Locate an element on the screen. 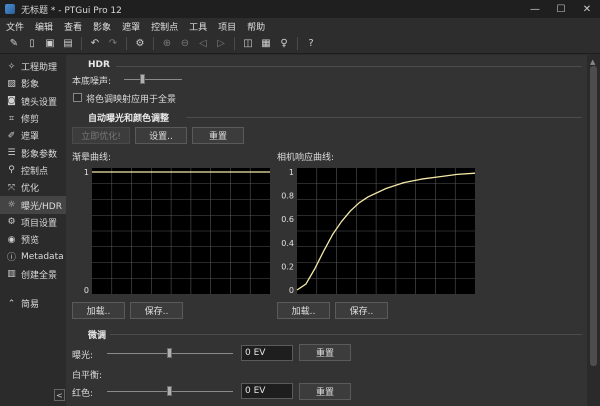 This screenshot has width=600, height=406. response-ytick-label: 0 is located at coordinates (291, 290).